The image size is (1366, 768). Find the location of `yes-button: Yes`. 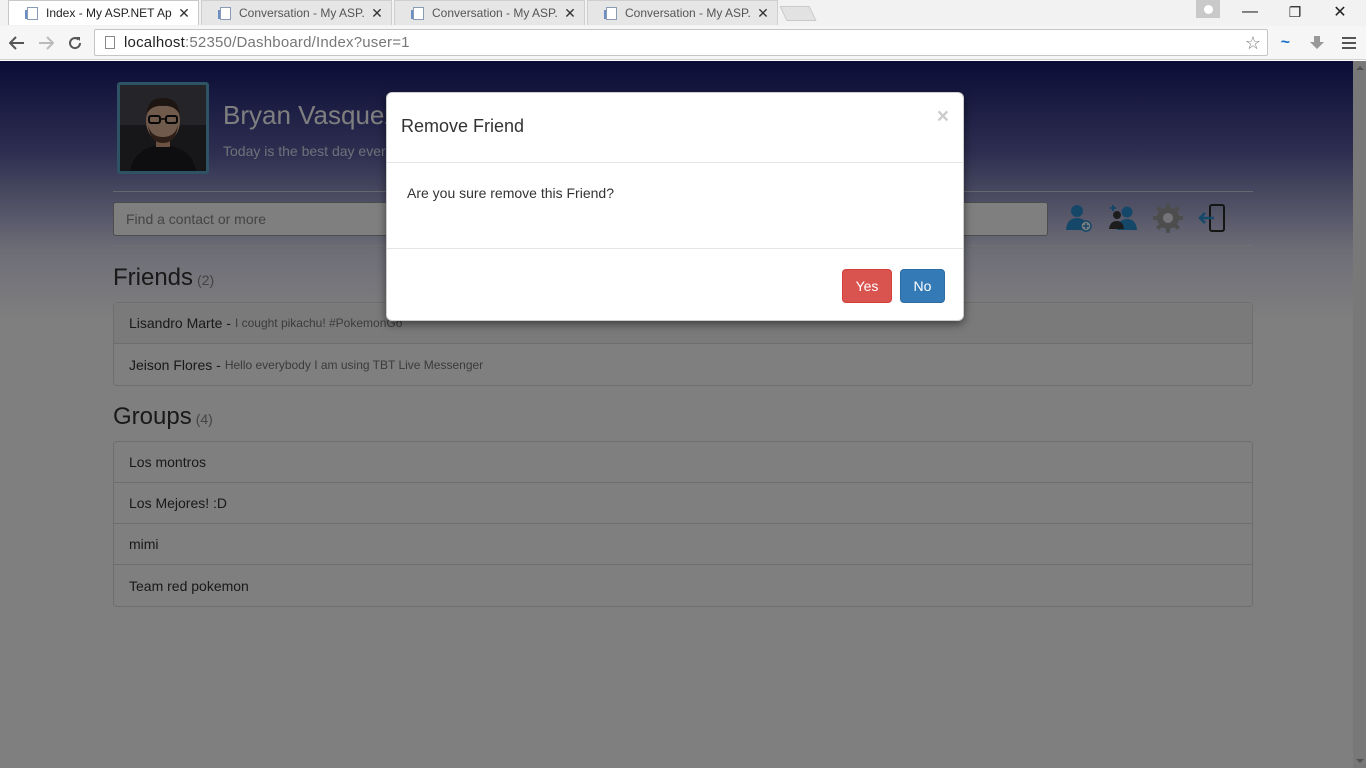

yes-button: Yes is located at coordinates (867, 286).